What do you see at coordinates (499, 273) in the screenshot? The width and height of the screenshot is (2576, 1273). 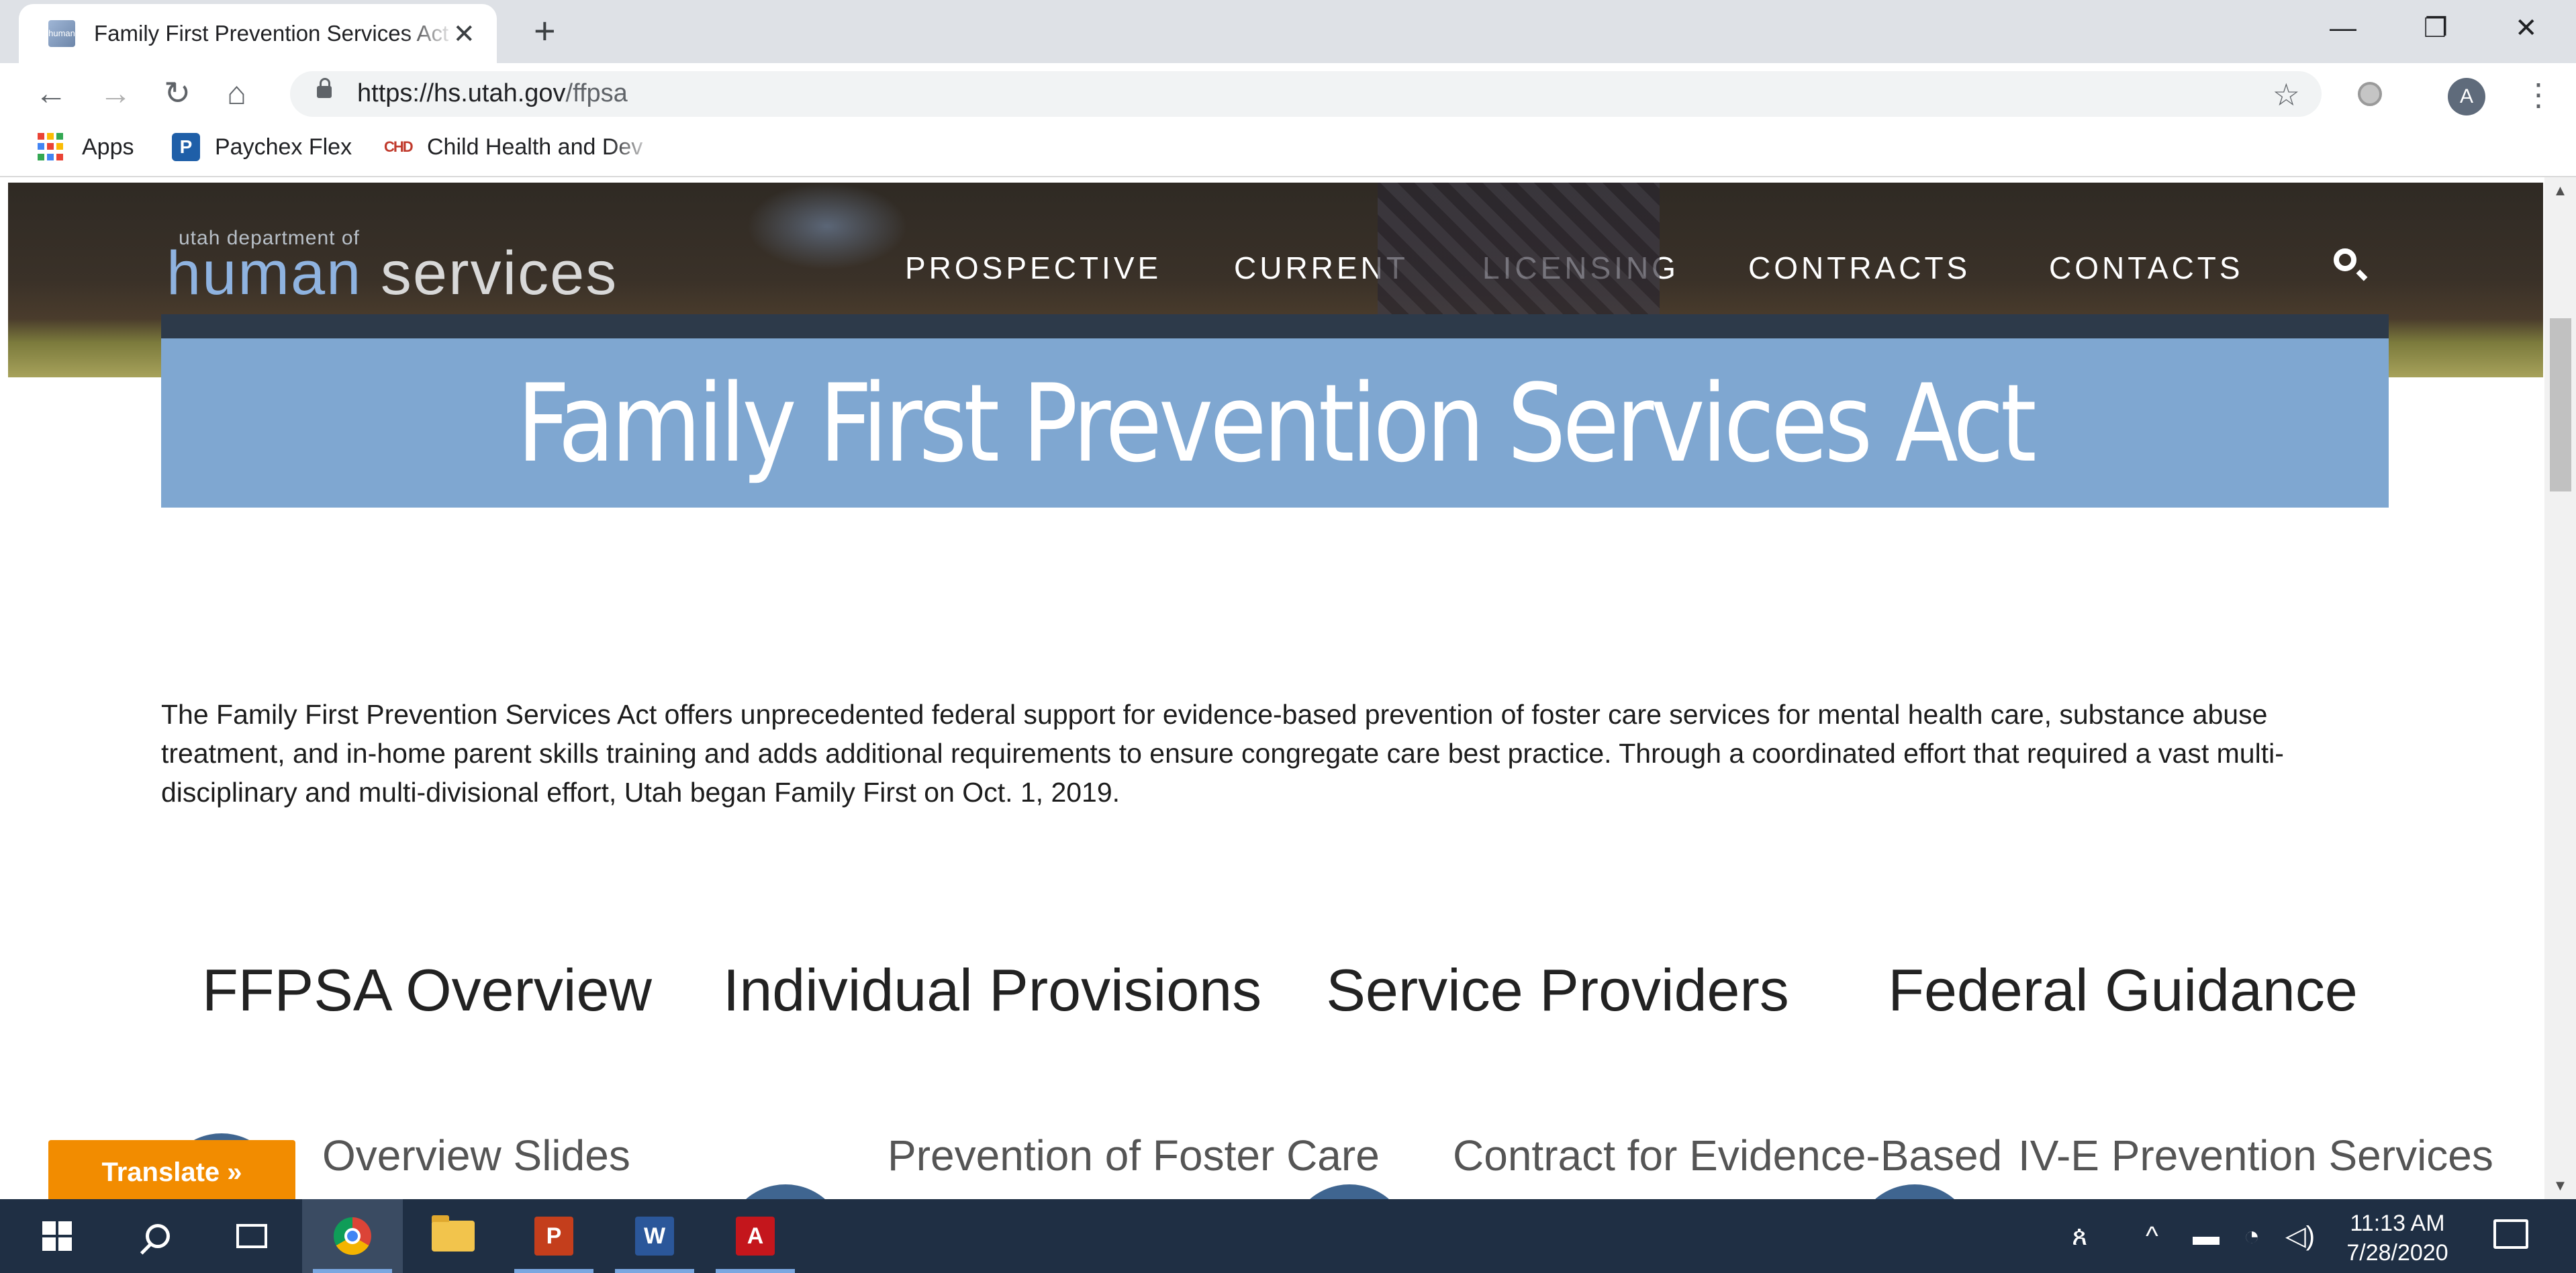 I see `logo-services: services` at bounding box center [499, 273].